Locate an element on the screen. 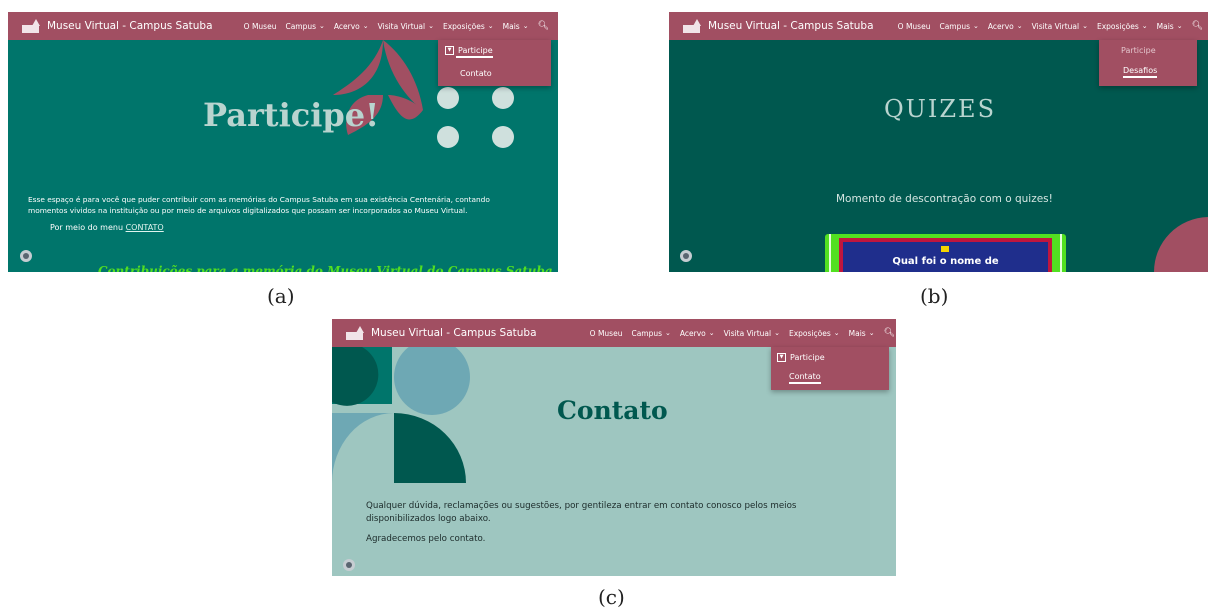  dropdown-item-participe: Participe is located at coordinates (1138, 50).